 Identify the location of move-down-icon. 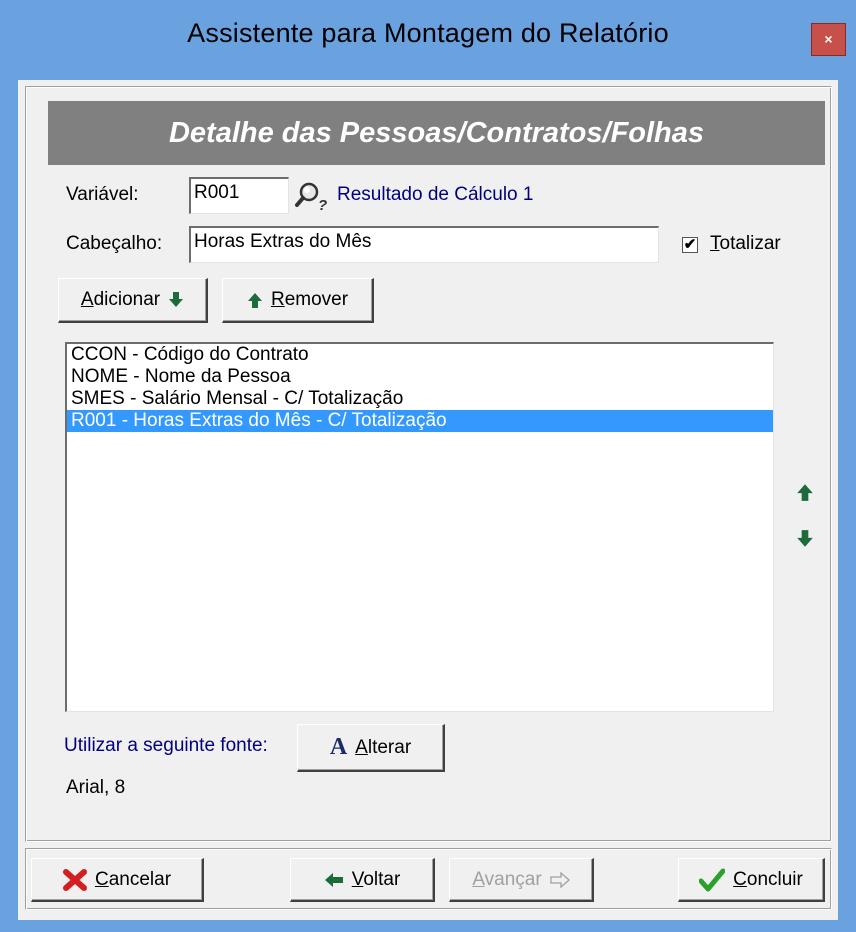
(805, 538).